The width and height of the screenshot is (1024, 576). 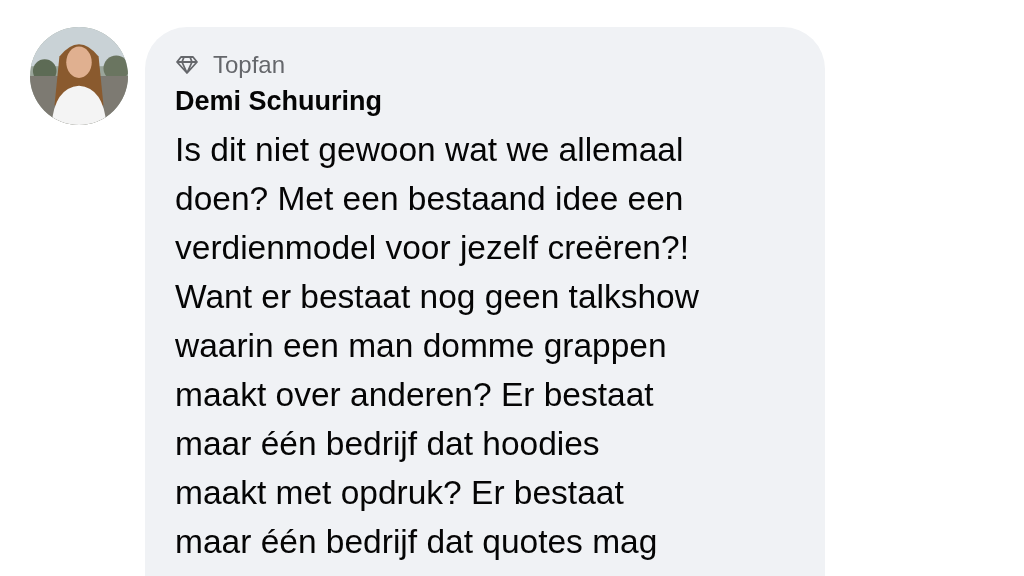 What do you see at coordinates (249, 65) in the screenshot?
I see `badge-label: Topfan` at bounding box center [249, 65].